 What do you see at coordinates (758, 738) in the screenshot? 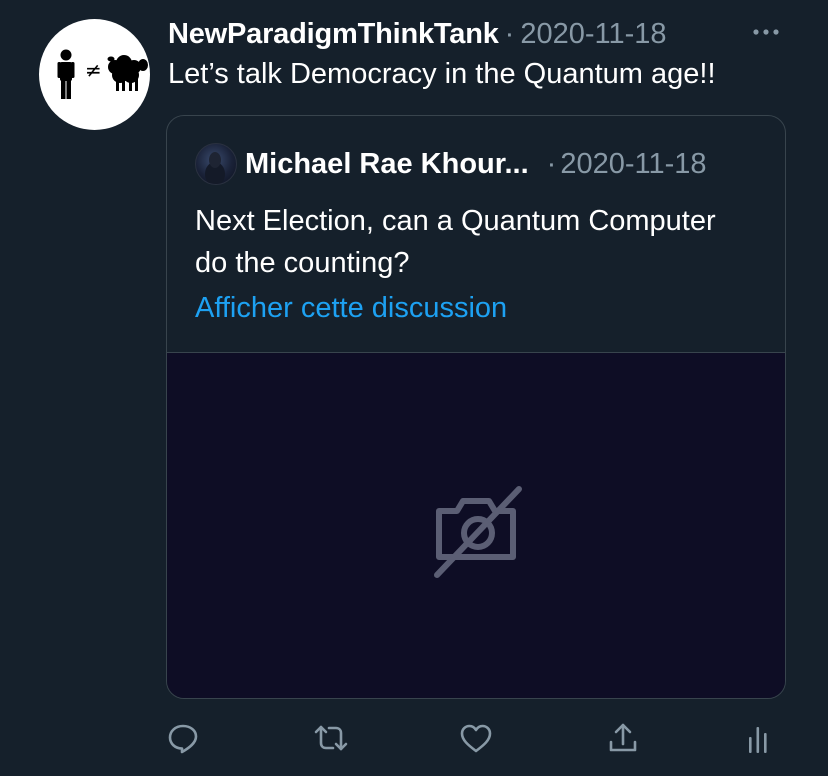
I see `analytics-icon` at bounding box center [758, 738].